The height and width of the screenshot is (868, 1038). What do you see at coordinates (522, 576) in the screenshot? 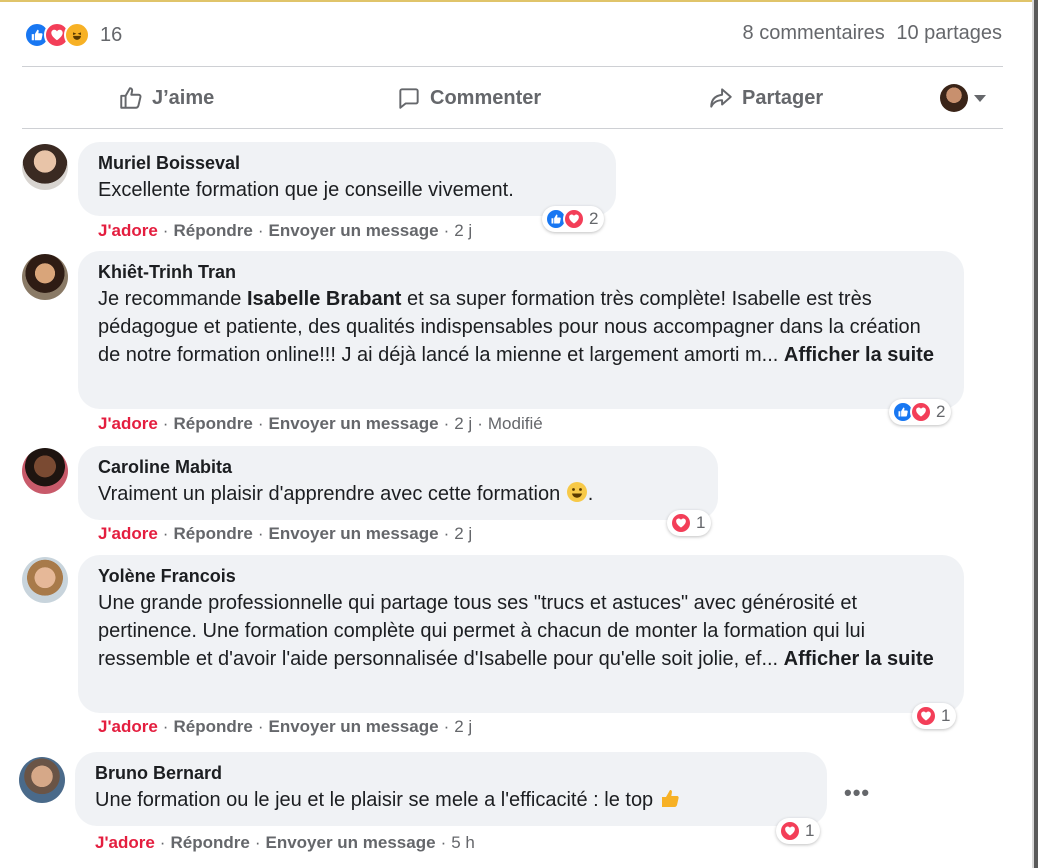
I see `comment-author: Yolène Francois` at bounding box center [522, 576].